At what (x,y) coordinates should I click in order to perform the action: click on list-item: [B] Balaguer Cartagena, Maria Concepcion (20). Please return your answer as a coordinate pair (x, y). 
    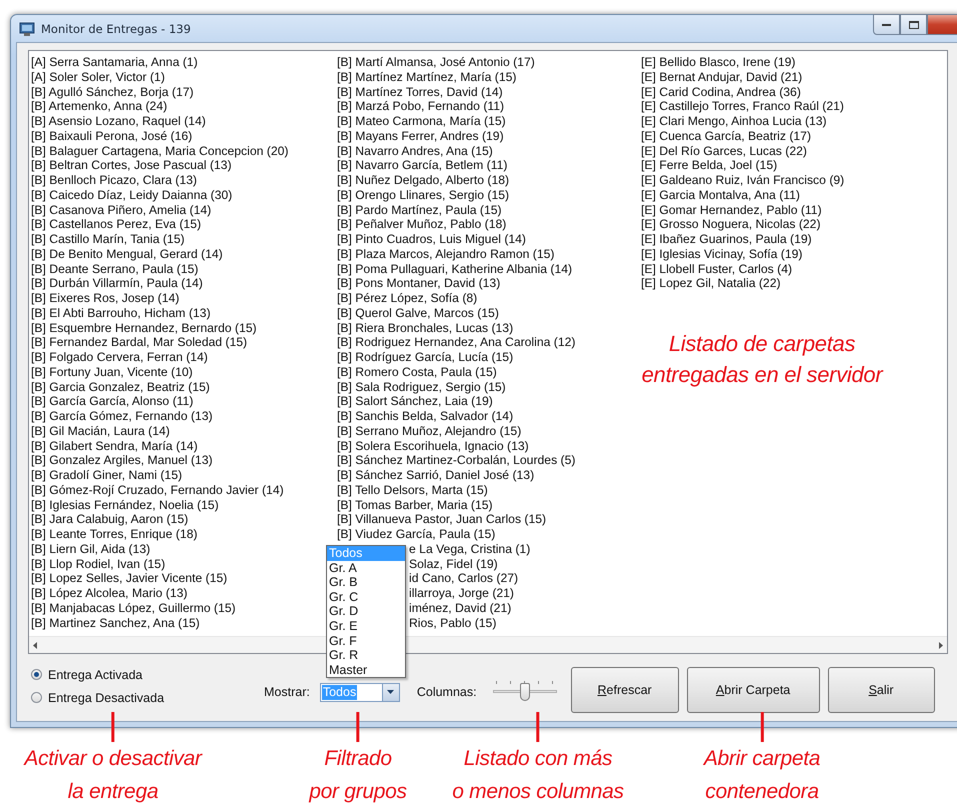
    Looking at the image, I should click on (184, 151).